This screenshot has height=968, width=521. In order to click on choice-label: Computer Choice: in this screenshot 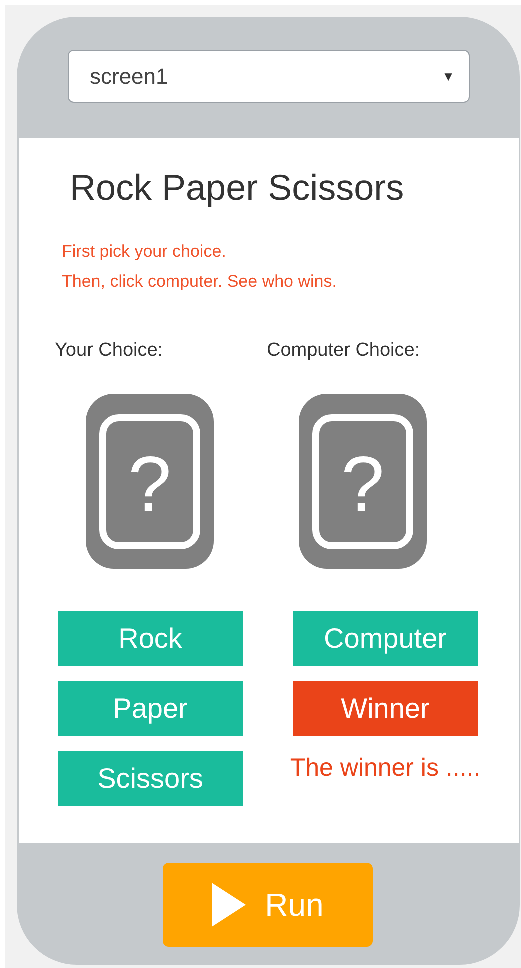, I will do `click(343, 351)`.